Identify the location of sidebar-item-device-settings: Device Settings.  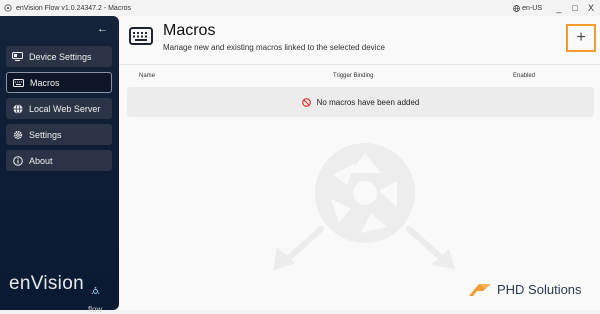
(59, 56).